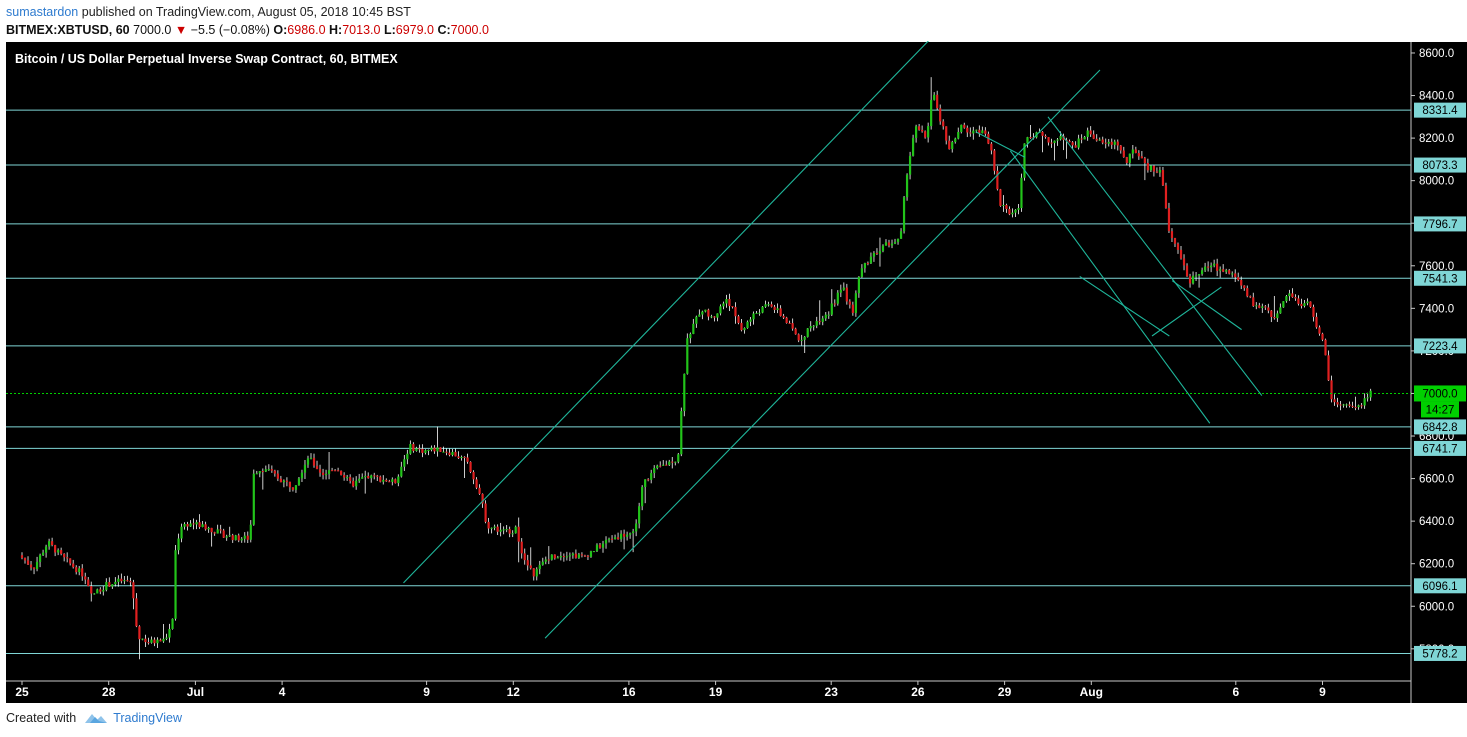 The image size is (1467, 737). I want to click on level-label: 6842.8, so click(1439, 428).